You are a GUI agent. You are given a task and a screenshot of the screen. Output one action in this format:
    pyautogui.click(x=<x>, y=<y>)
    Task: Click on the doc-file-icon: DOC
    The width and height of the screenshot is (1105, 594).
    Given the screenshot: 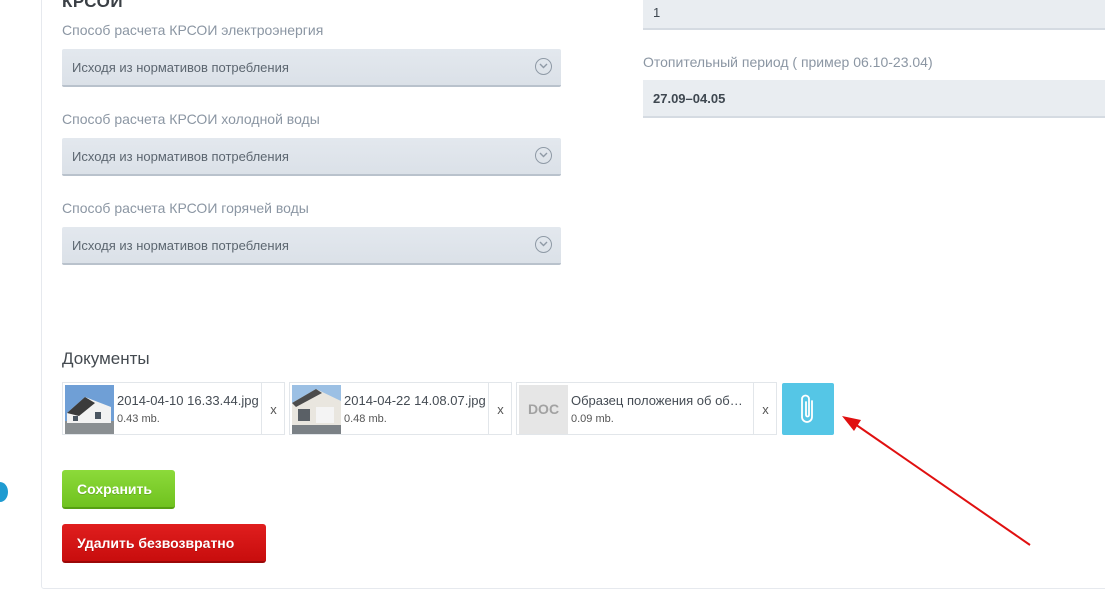 What is the action you would take?
    pyautogui.click(x=543, y=409)
    